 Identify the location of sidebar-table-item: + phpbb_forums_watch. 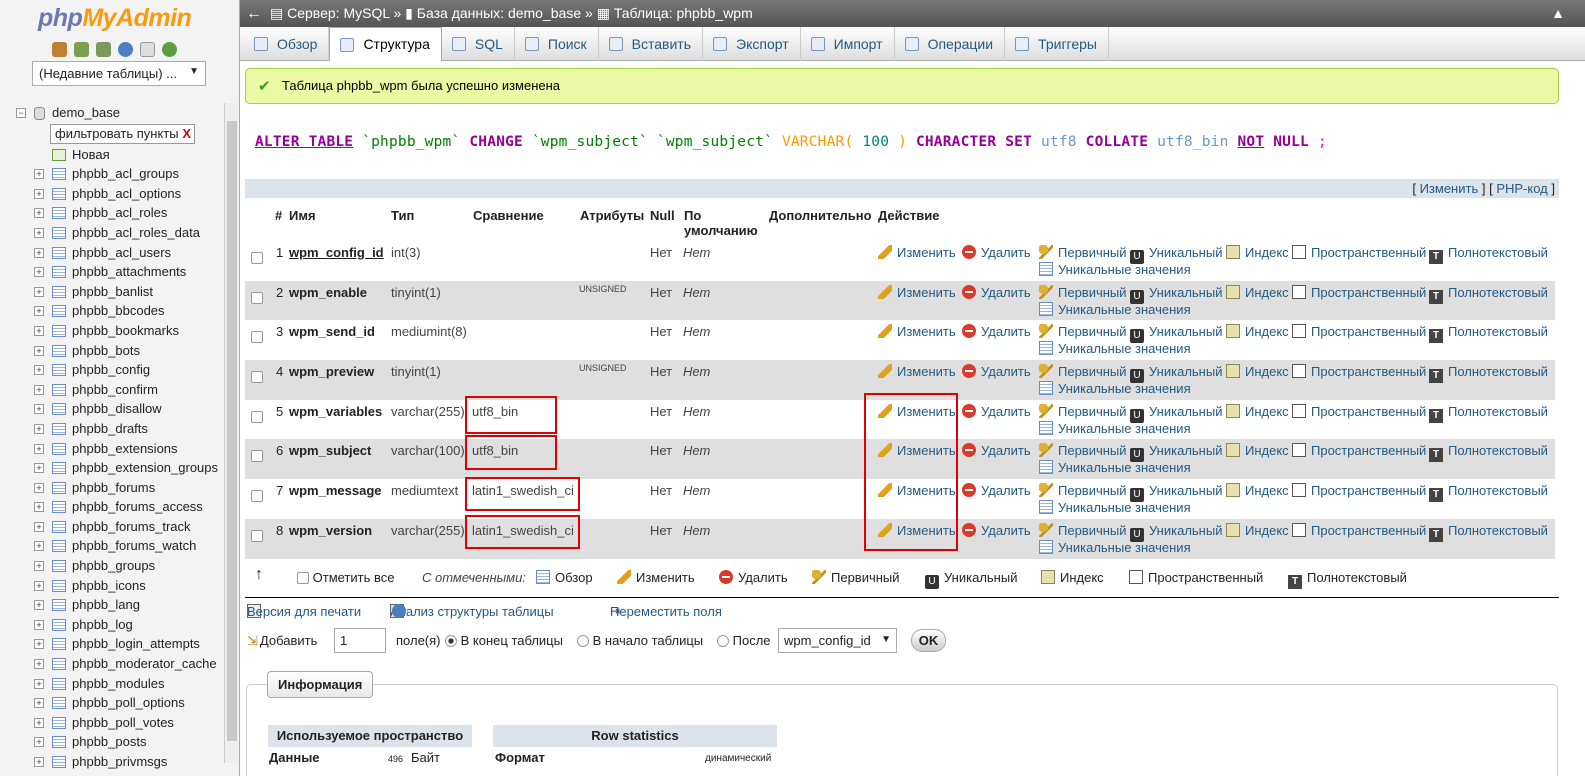
(118, 546).